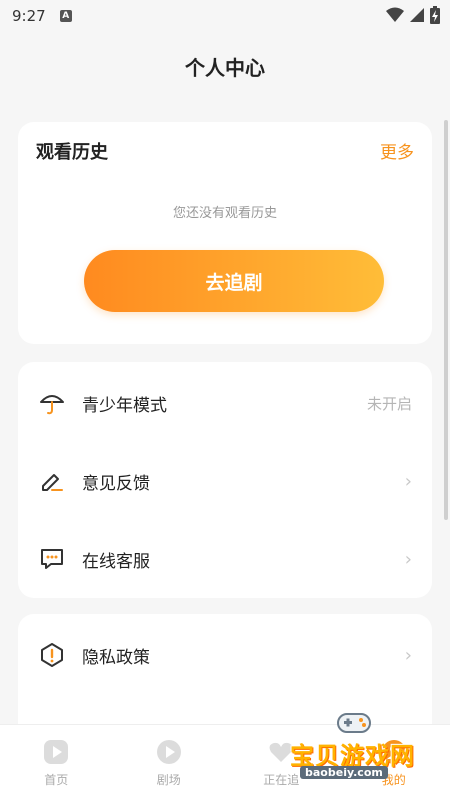 The width and height of the screenshot is (450, 800). I want to click on empty-history-text: 您还没有观看历史, so click(224, 213).